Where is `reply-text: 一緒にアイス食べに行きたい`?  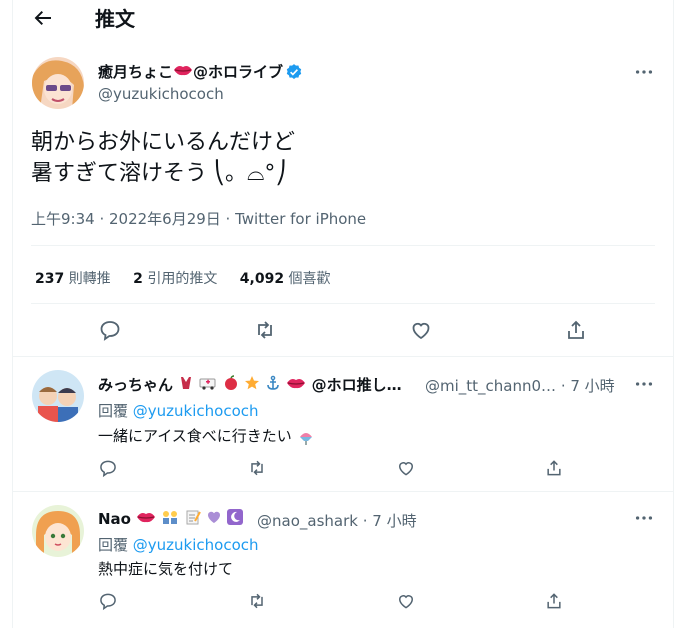 reply-text: 一緒にアイス食べに行きたい is located at coordinates (206, 435).